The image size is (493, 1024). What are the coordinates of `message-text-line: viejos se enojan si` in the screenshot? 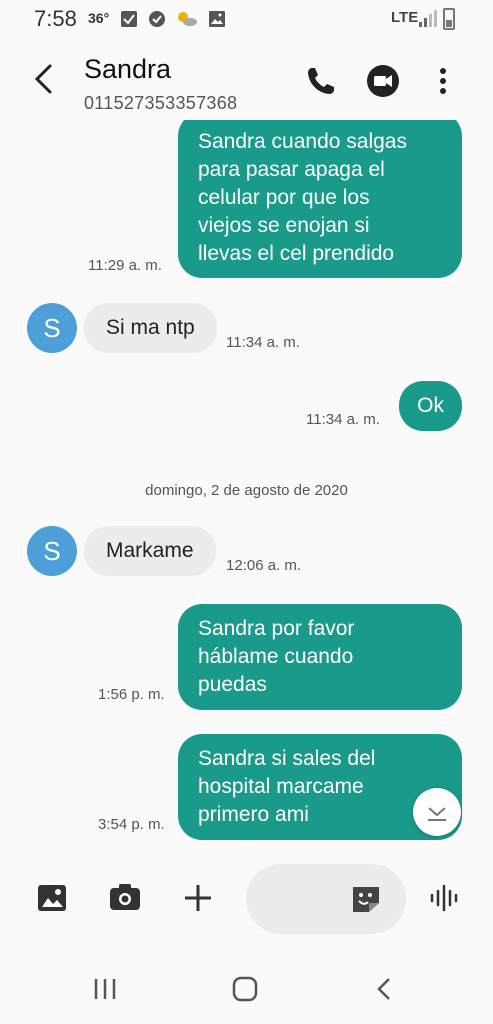 It's located at (284, 225).